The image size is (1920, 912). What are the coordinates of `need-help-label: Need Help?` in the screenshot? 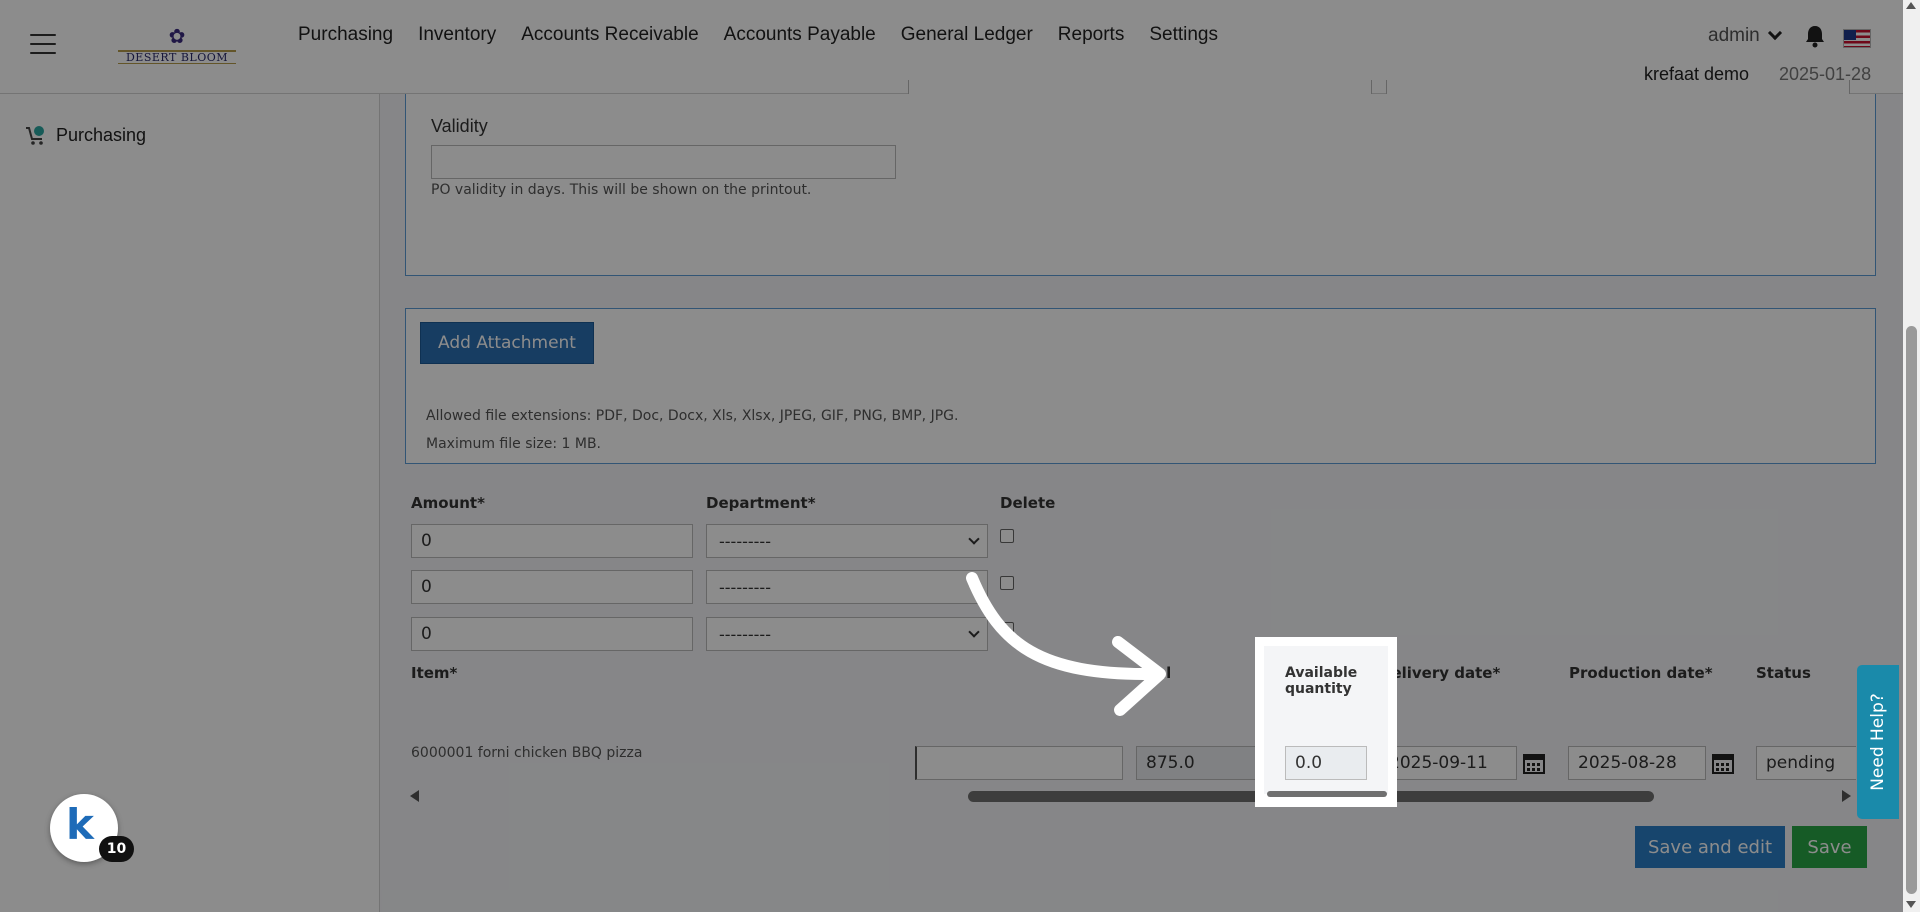 It's located at (1878, 742).